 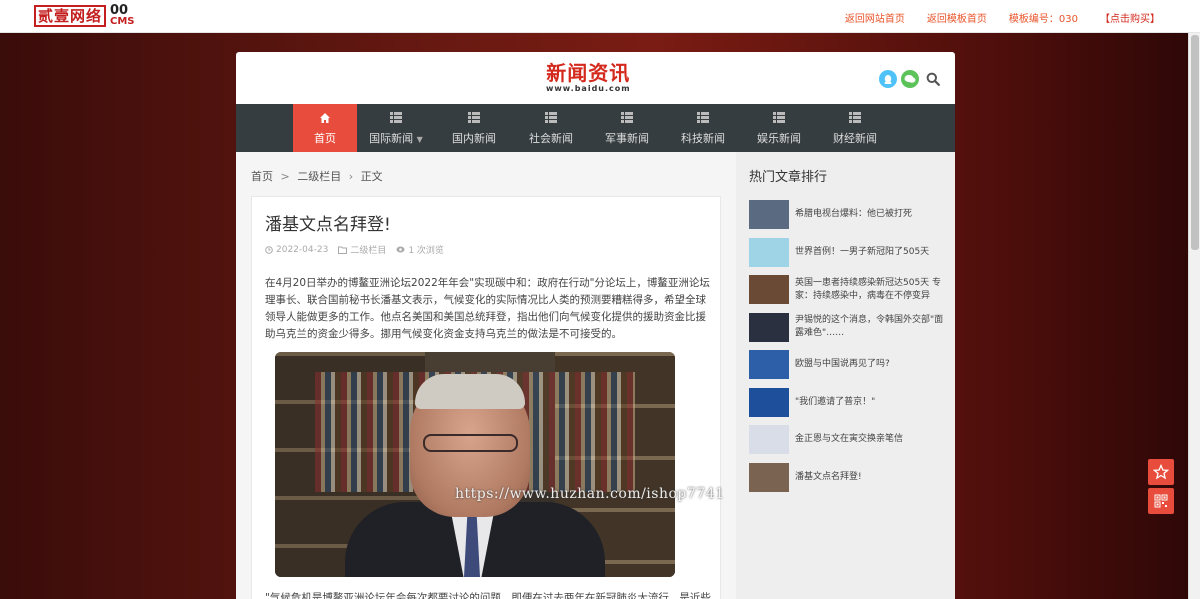 What do you see at coordinates (779, 128) in the screenshot?
I see `nav-item-entertainment: 娱乐新闻` at bounding box center [779, 128].